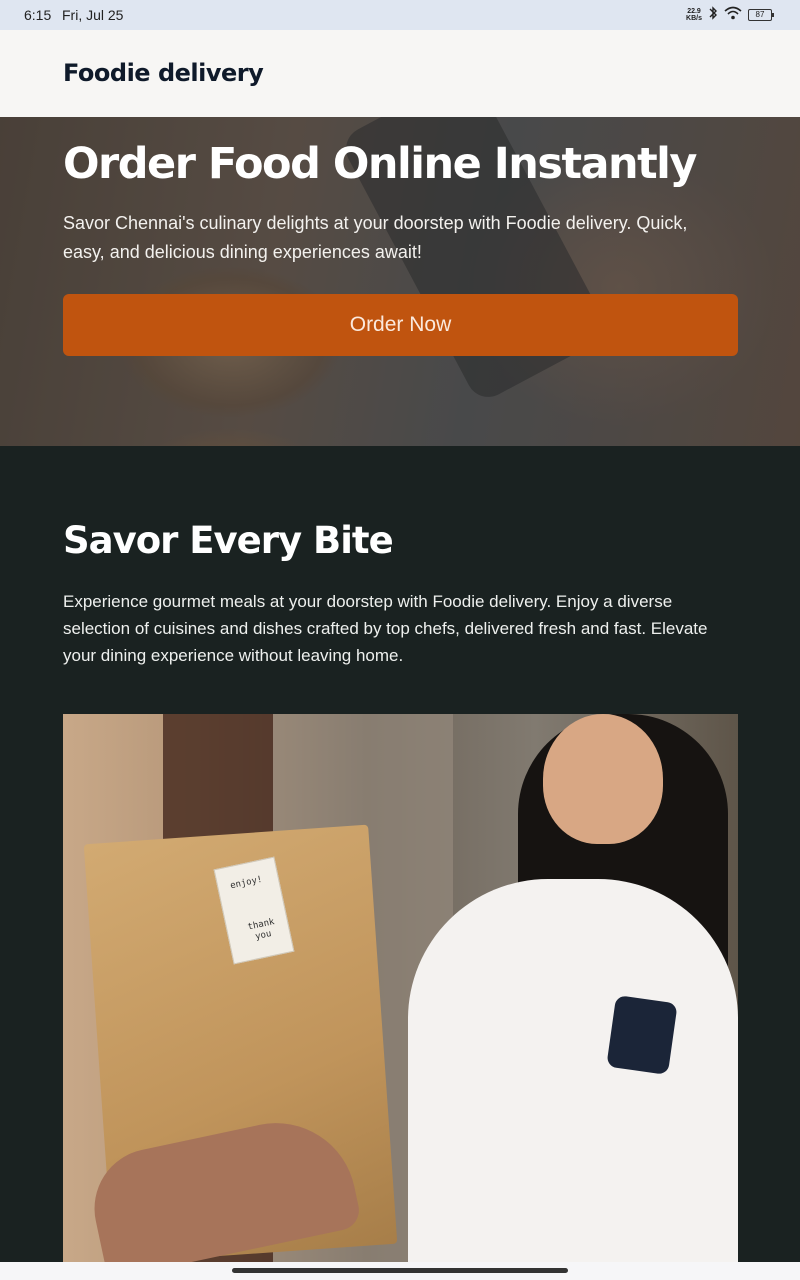 This screenshot has width=800, height=1280. Describe the element at coordinates (246, 883) in the screenshot. I see `bag-label-line1: enjoy!` at that location.